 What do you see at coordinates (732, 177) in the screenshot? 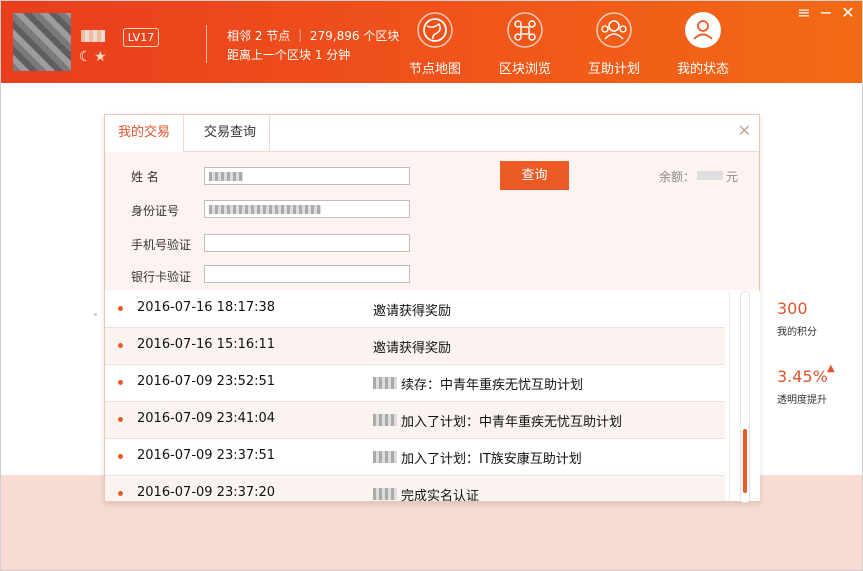
I see `balance-unit: 元` at bounding box center [732, 177].